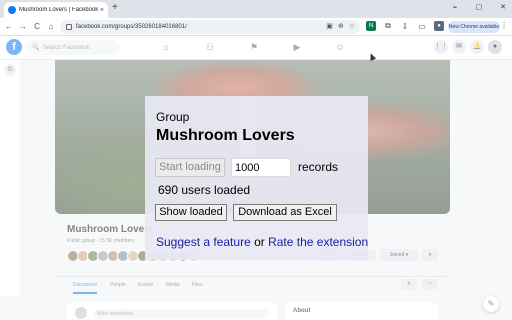 The height and width of the screenshot is (320, 512). What do you see at coordinates (190, 167) in the screenshot?
I see `start-loading-button: Start loading` at bounding box center [190, 167].